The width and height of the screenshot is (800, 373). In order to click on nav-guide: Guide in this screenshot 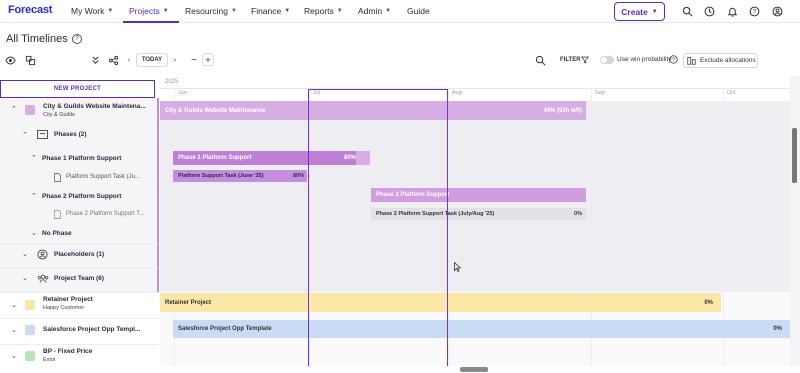, I will do `click(418, 11)`.